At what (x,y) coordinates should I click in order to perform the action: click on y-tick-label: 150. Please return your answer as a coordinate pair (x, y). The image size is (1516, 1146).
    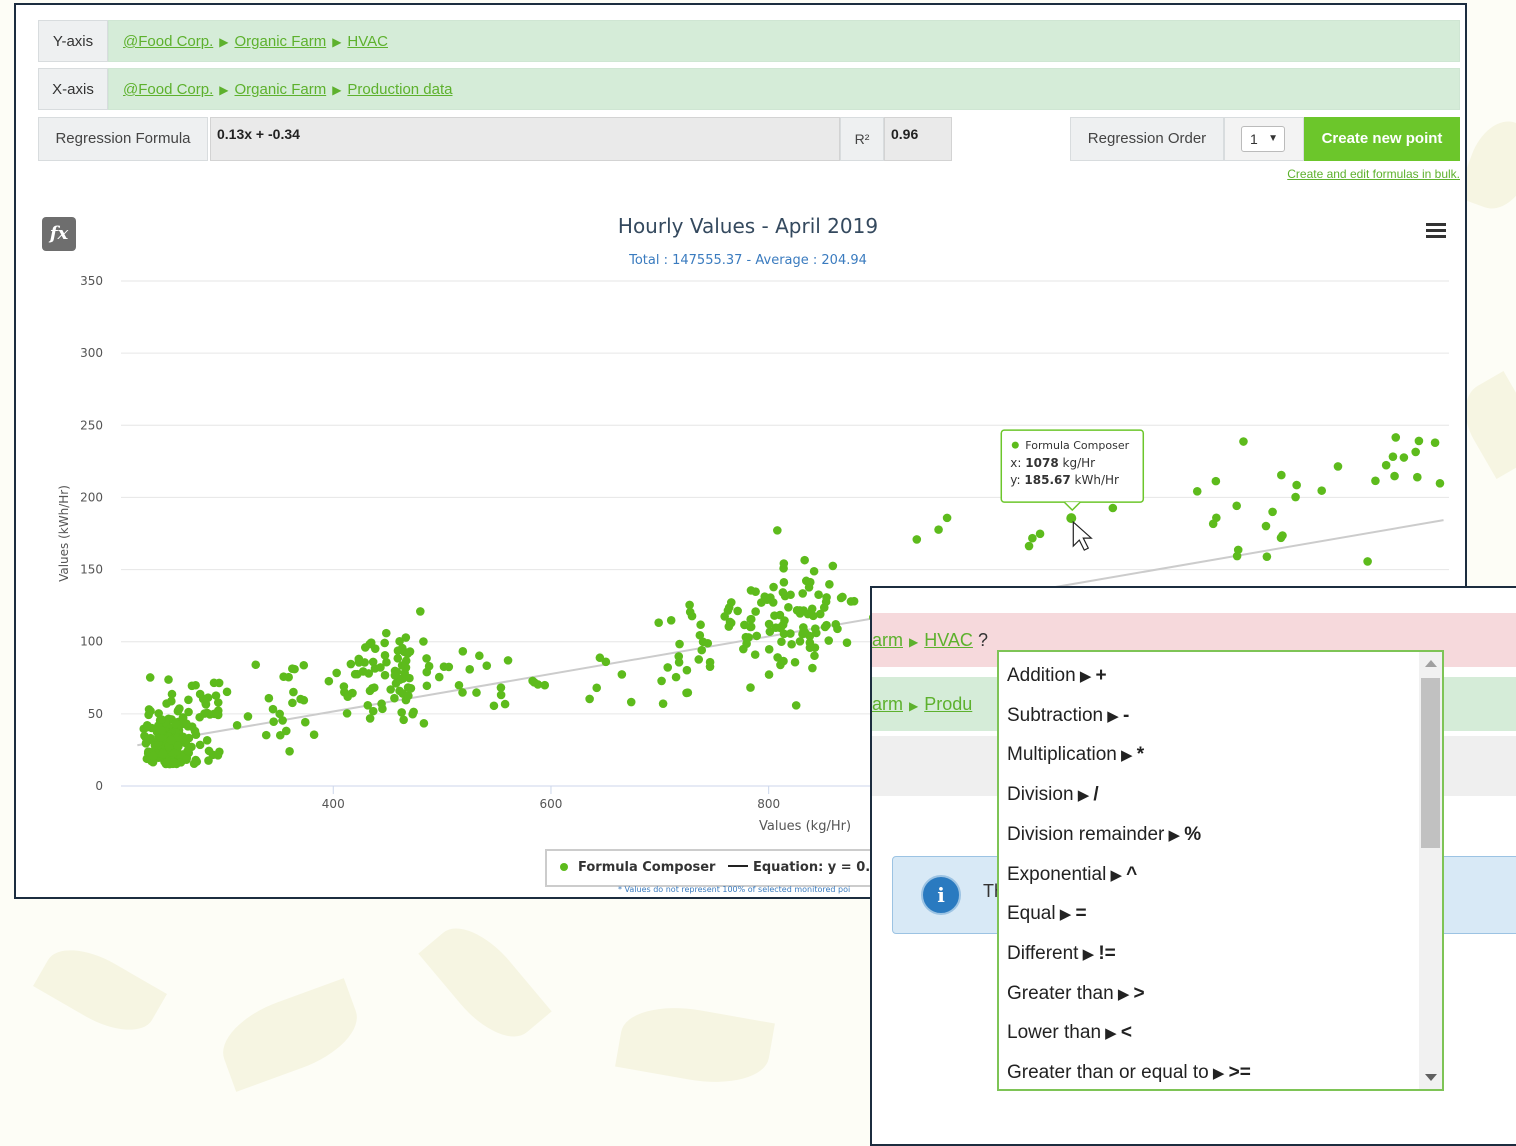
    Looking at the image, I should click on (91, 570).